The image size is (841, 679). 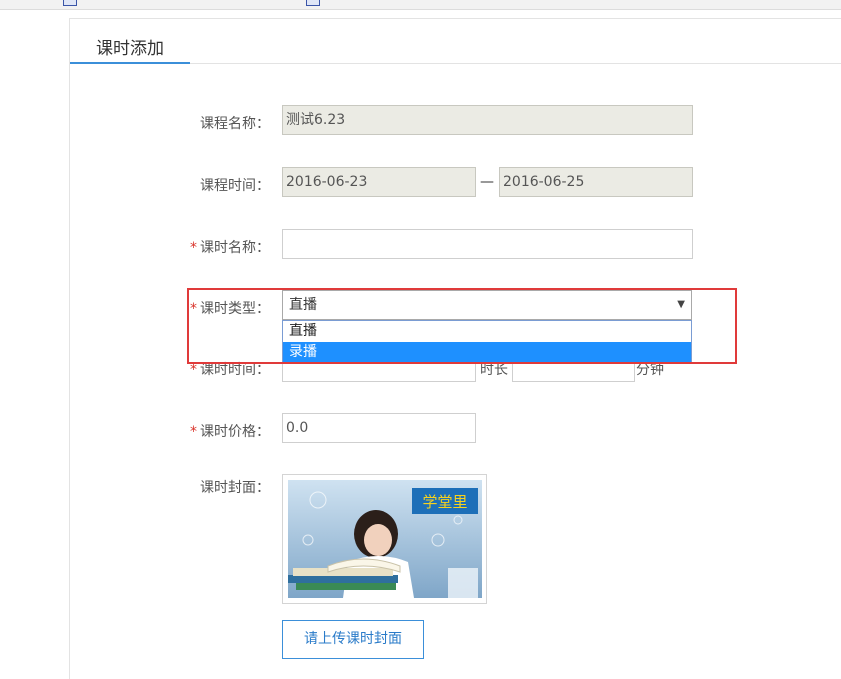 What do you see at coordinates (444, 502) in the screenshot?
I see `logo-text: 学堂里` at bounding box center [444, 502].